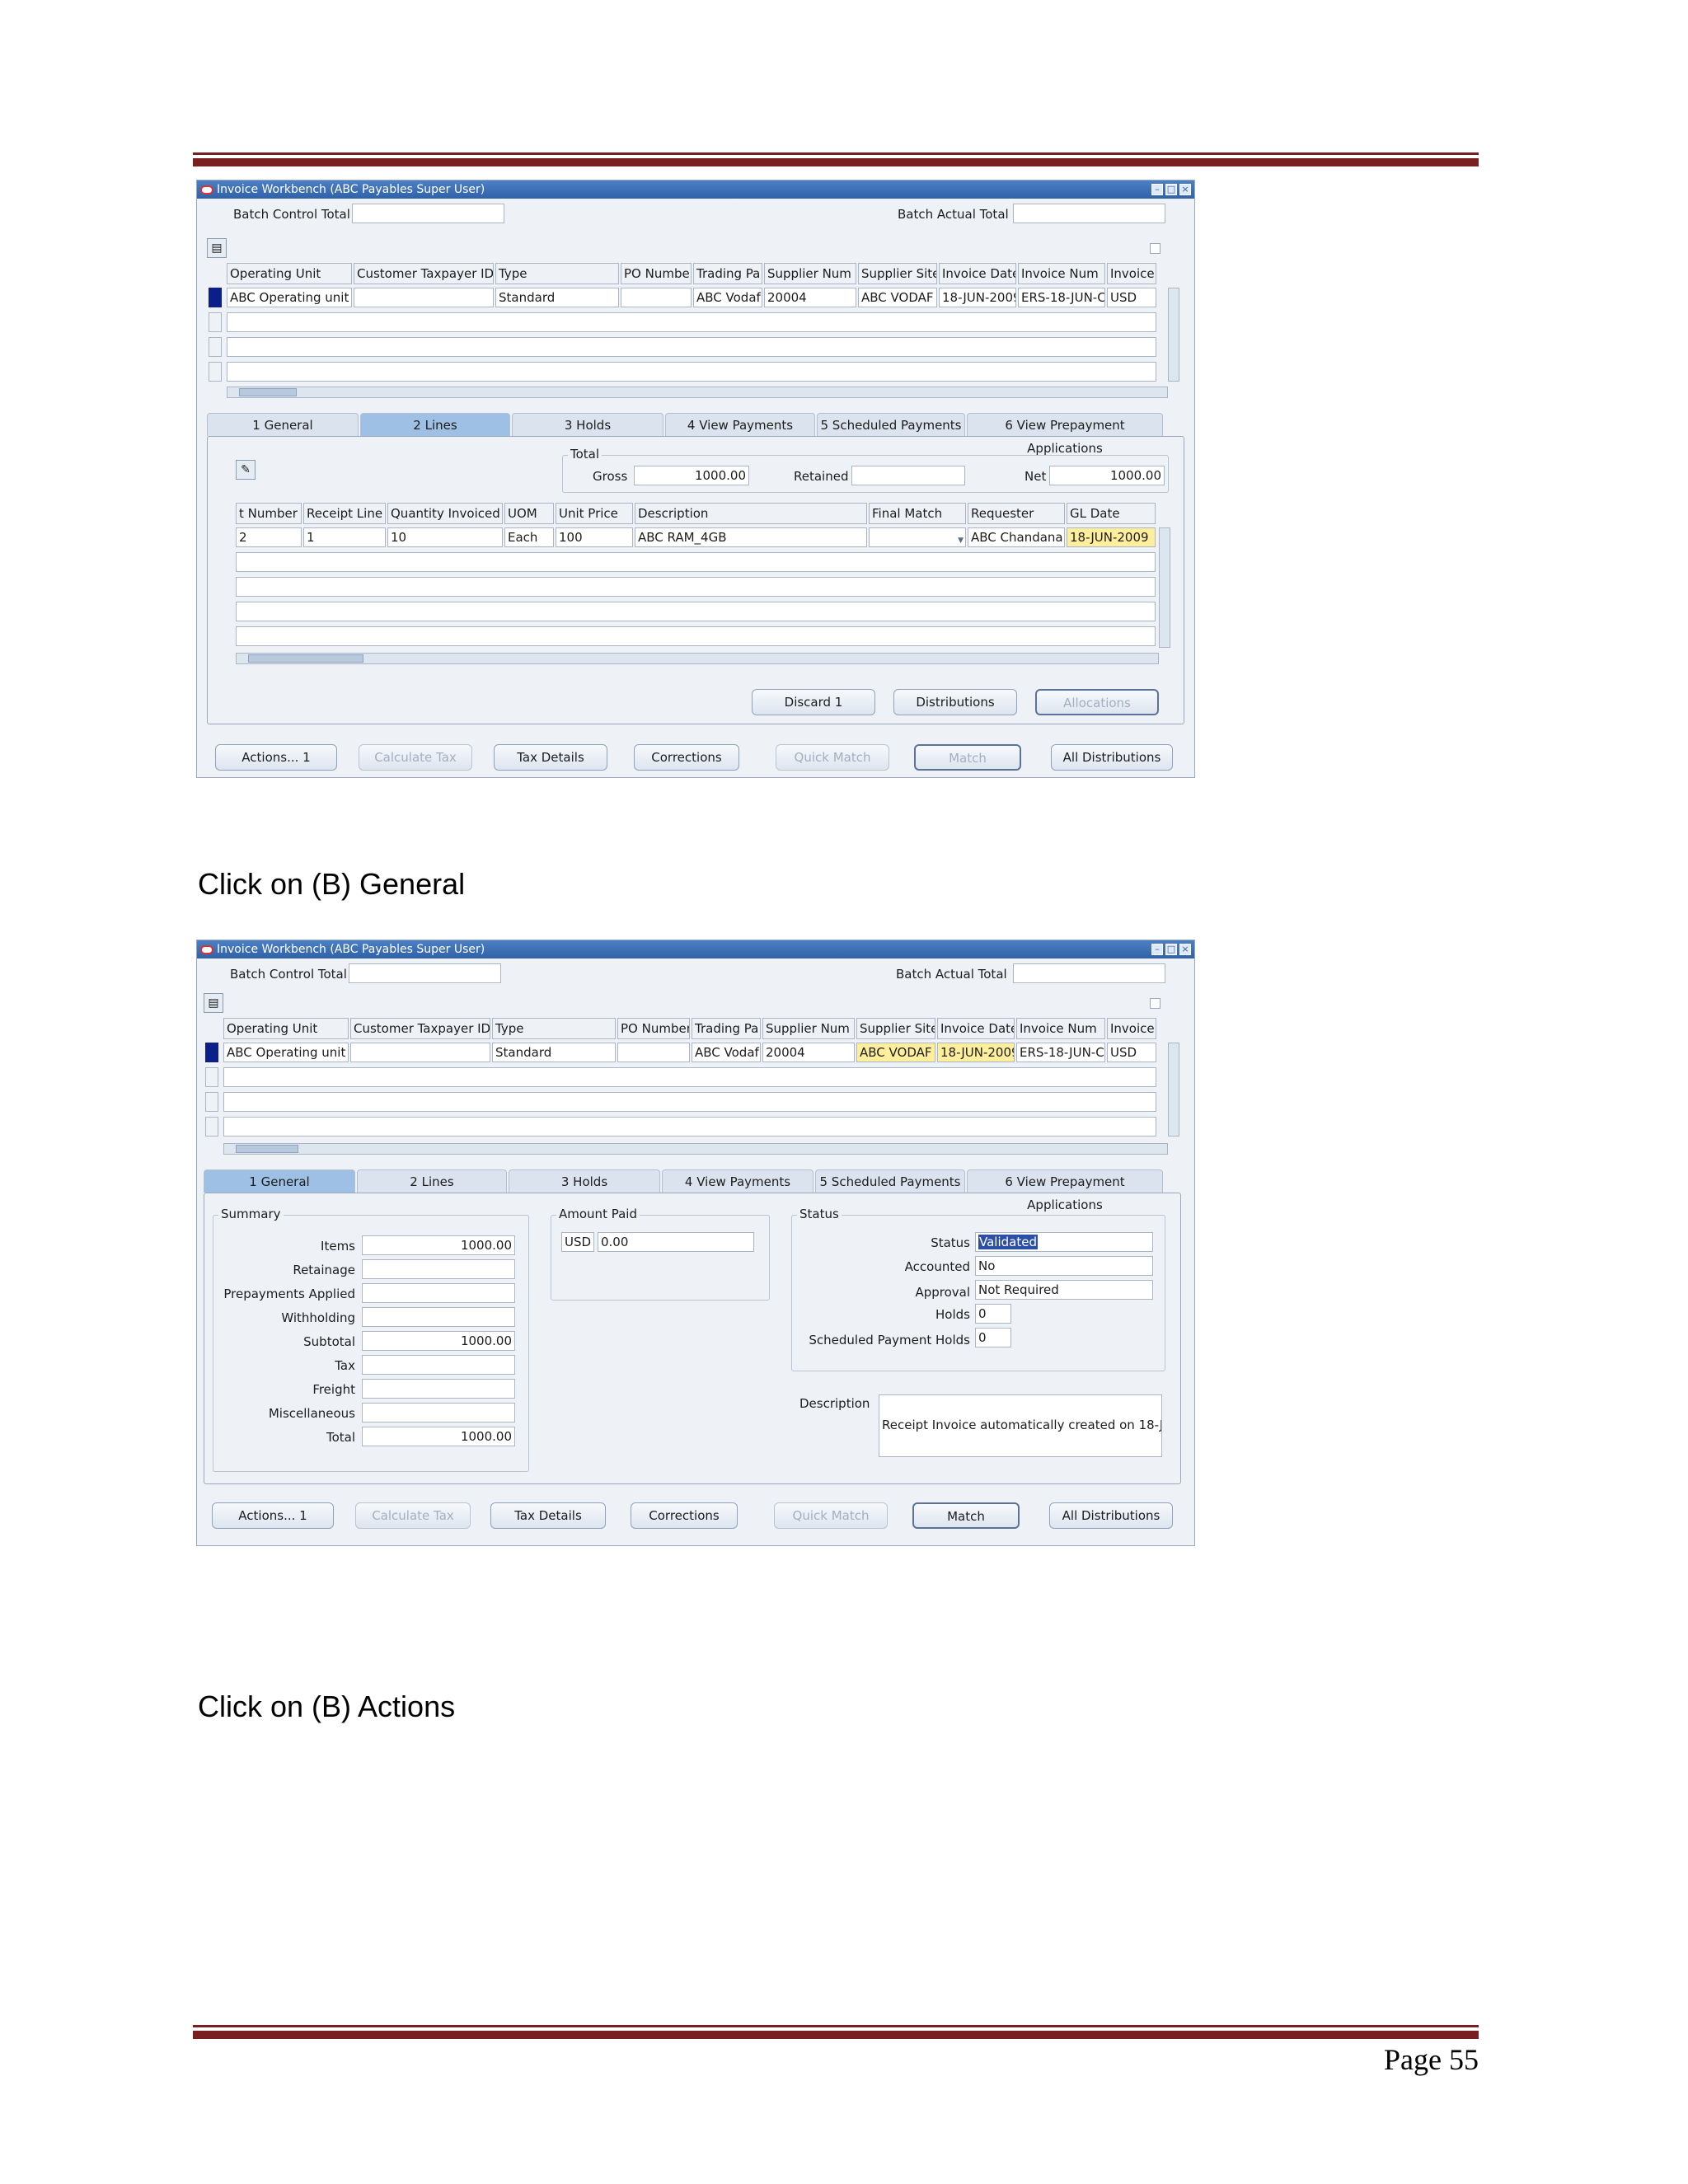  Describe the element at coordinates (697, 658) in the screenshot. I see `lines-horizontal-scrollbar` at that location.